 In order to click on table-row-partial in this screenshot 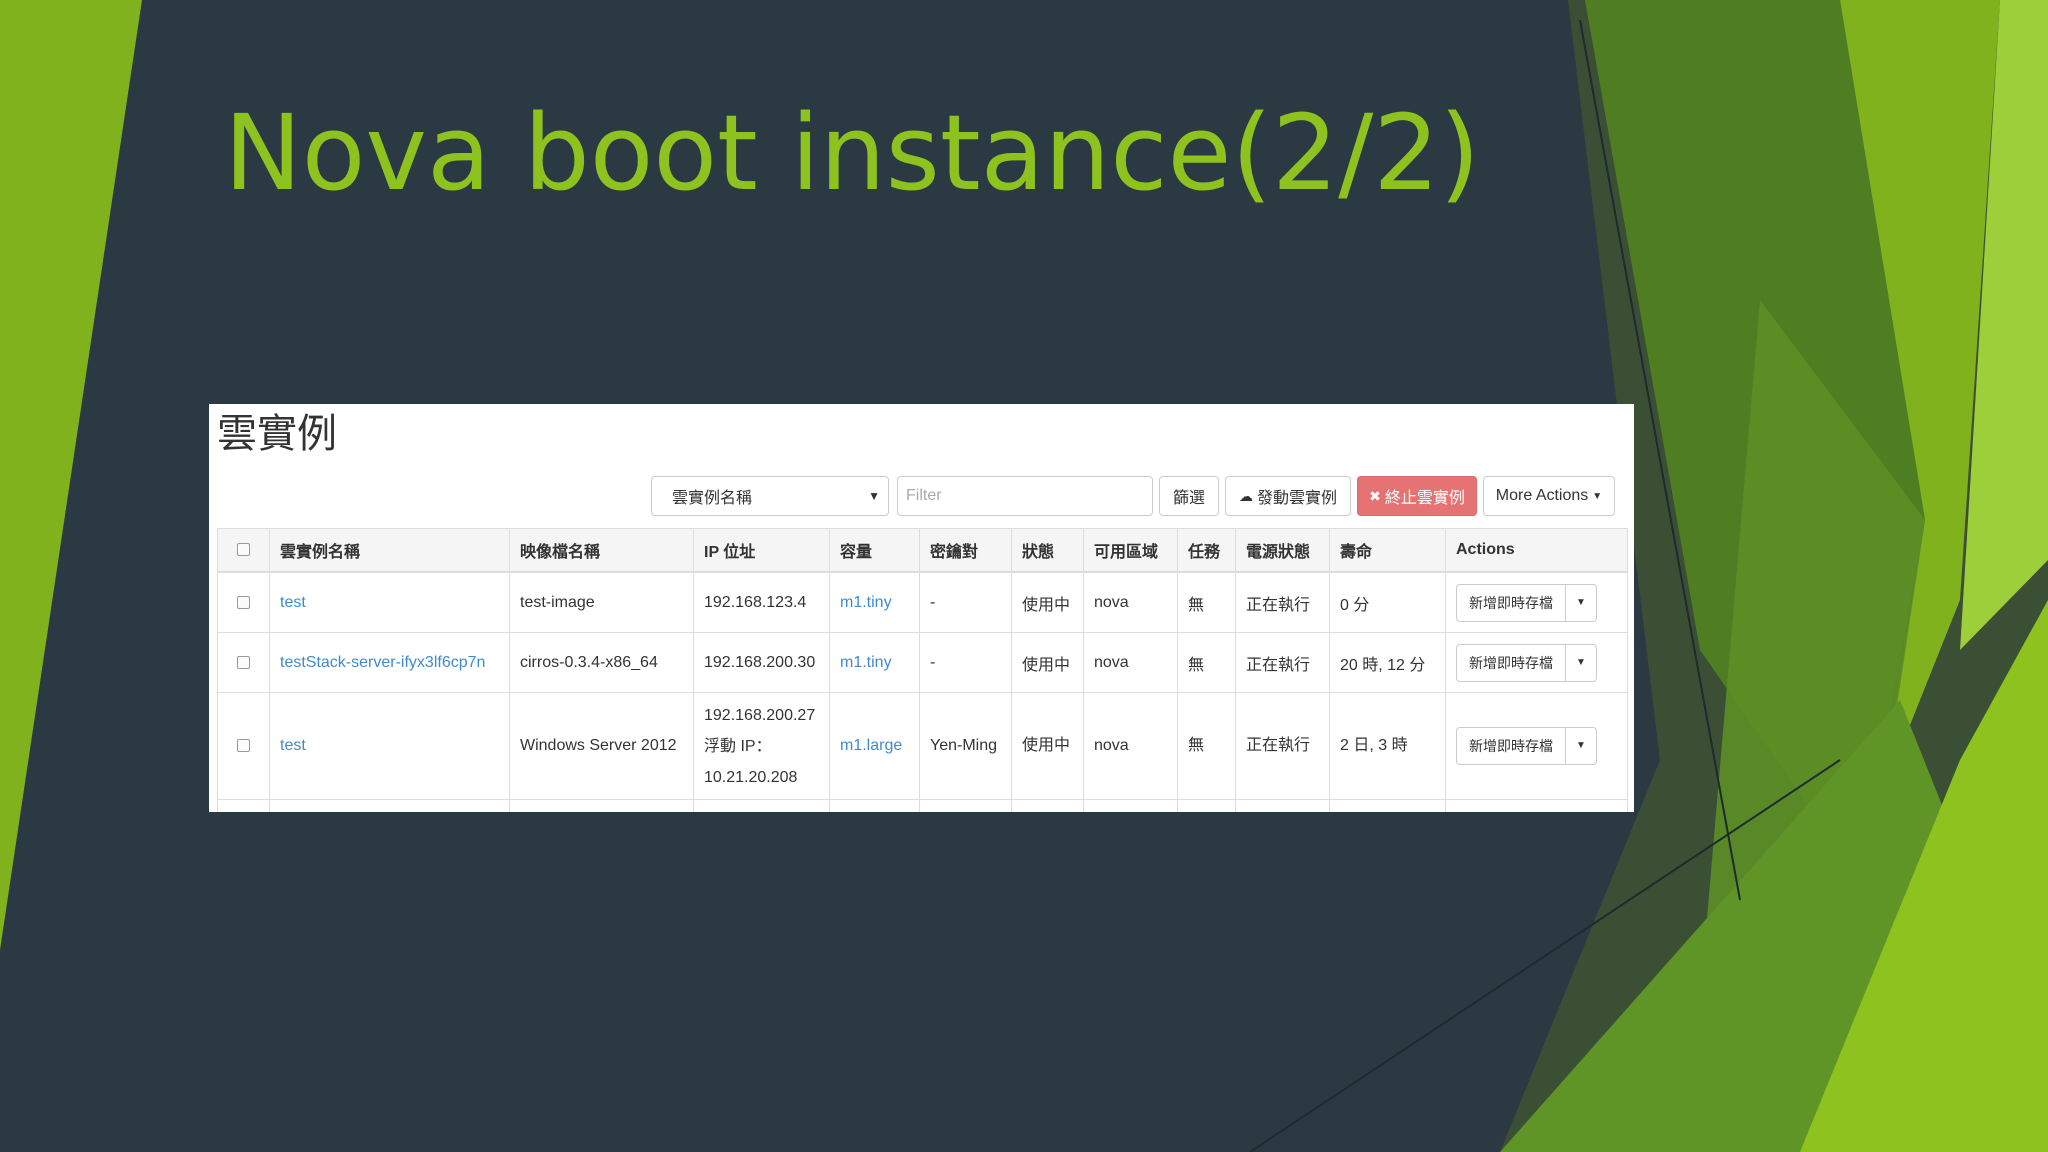, I will do `click(922, 805)`.